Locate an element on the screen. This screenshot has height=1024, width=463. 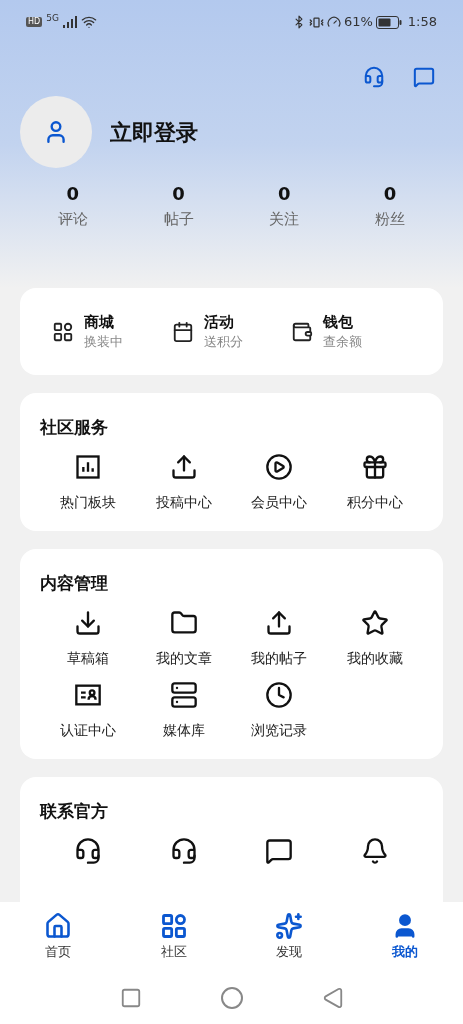
quick-link-subtitle: 送积分 is located at coordinates (223, 341).